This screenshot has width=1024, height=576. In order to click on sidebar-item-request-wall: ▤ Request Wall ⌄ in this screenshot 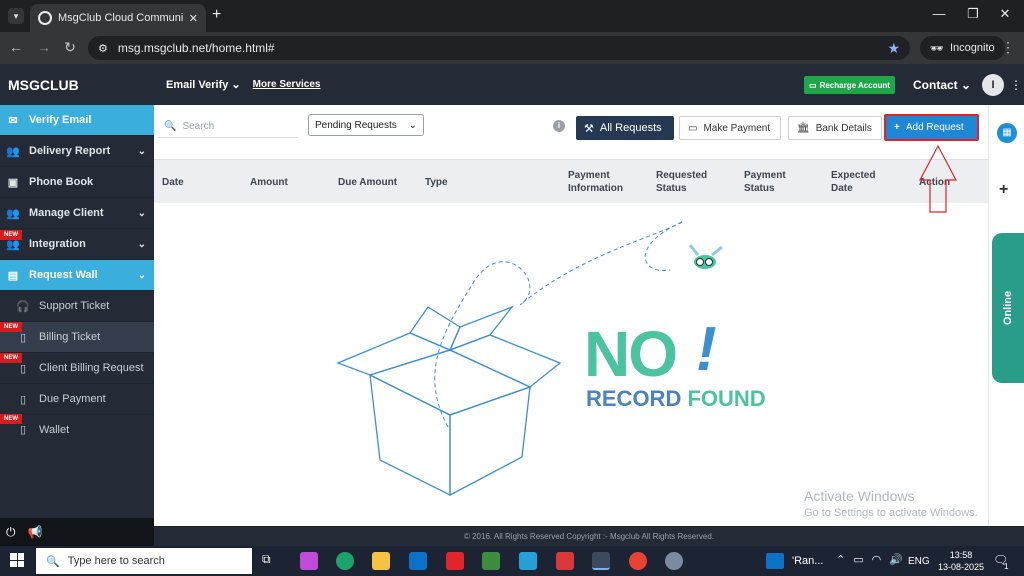, I will do `click(77, 275)`.